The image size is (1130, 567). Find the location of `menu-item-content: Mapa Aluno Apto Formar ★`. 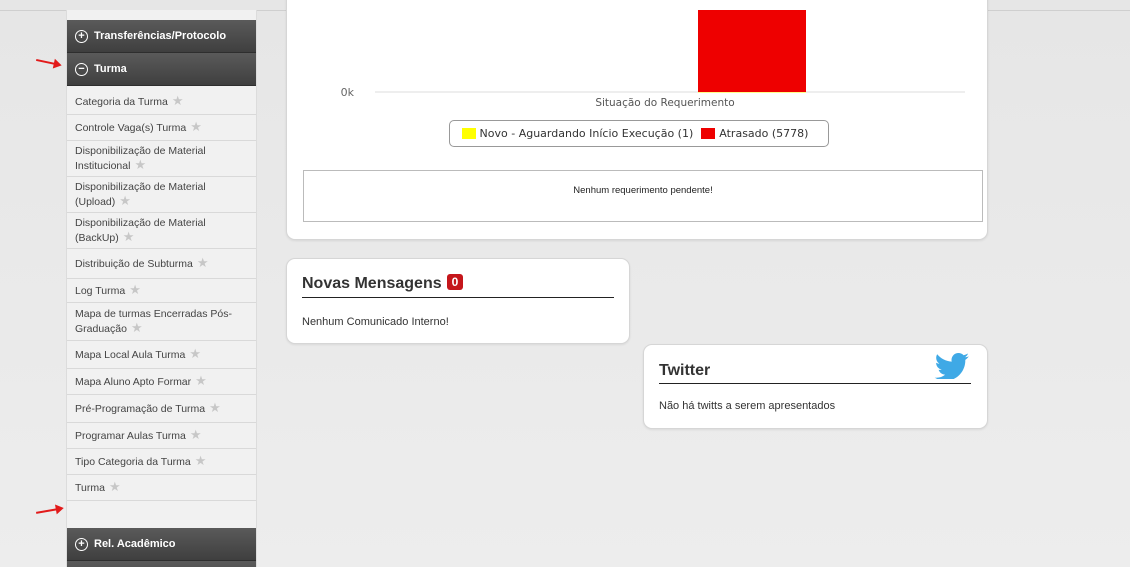

menu-item-content: Mapa Aluno Apto Formar ★ is located at coordinates (141, 381).